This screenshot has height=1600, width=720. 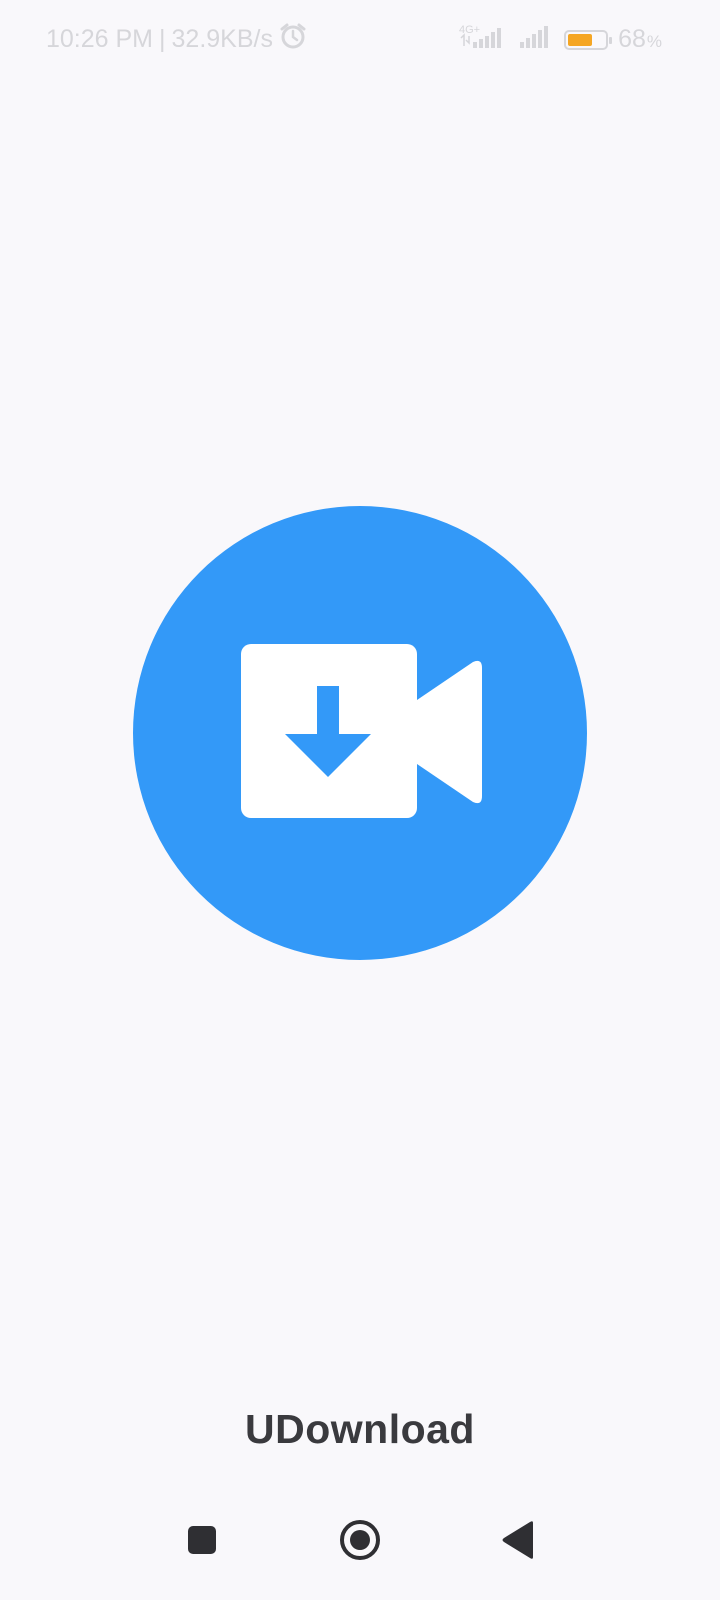 What do you see at coordinates (483, 39) in the screenshot?
I see `signal-4g-icon: 4G+` at bounding box center [483, 39].